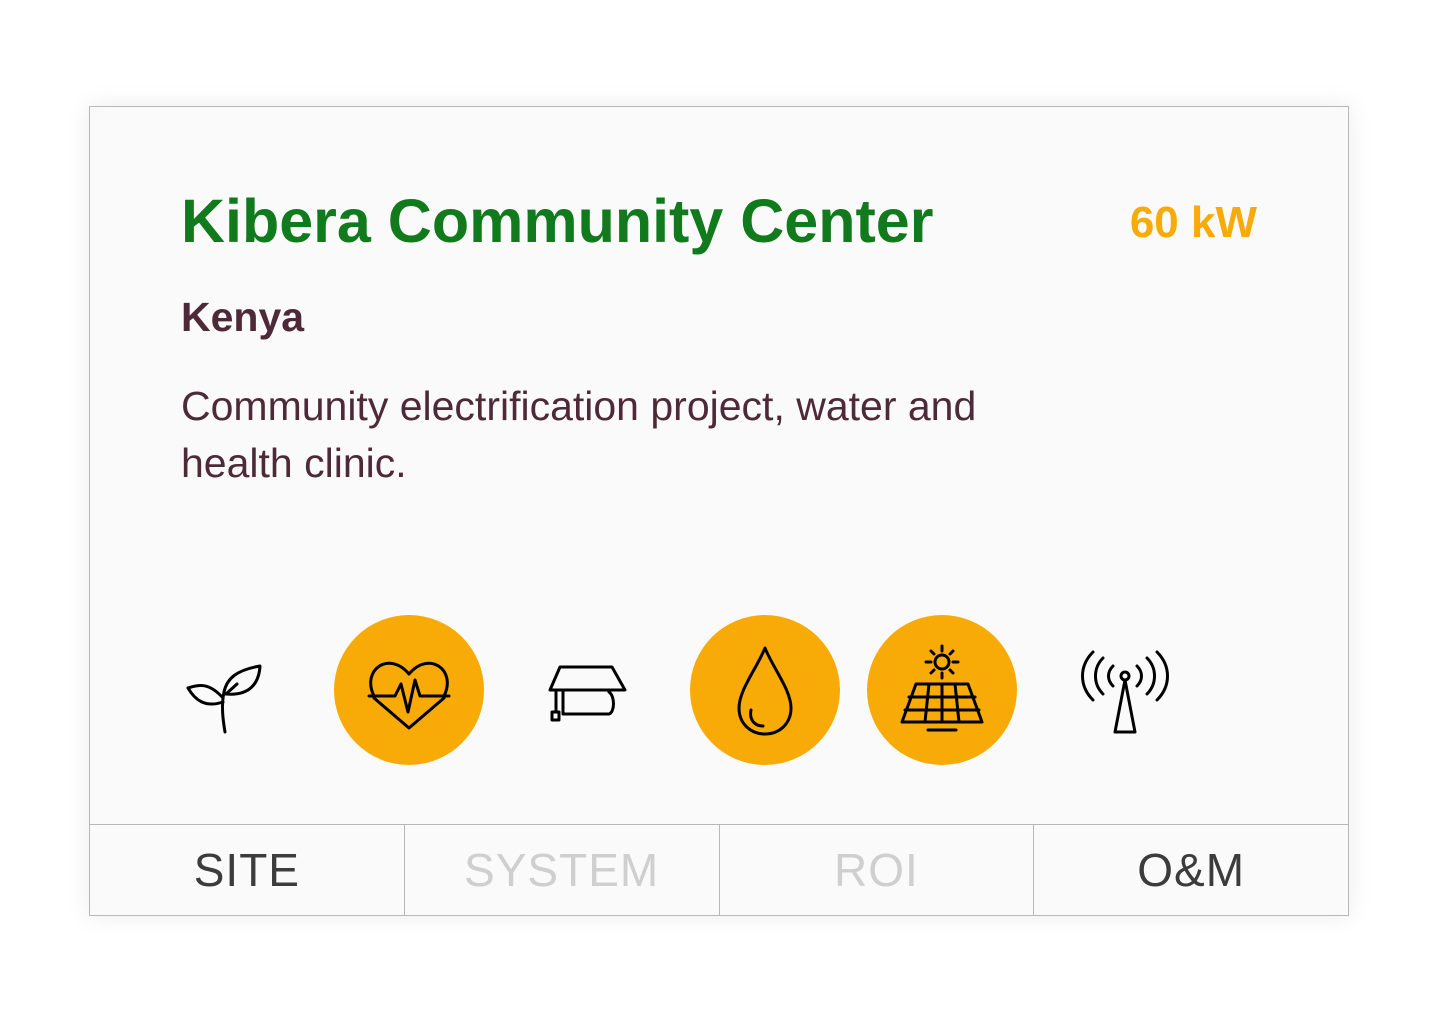  What do you see at coordinates (225, 690) in the screenshot?
I see `plant-icon` at bounding box center [225, 690].